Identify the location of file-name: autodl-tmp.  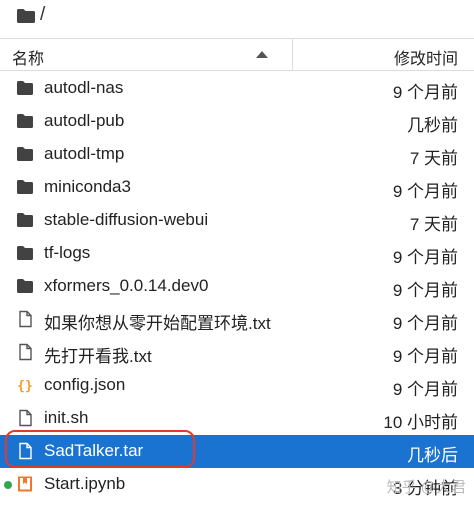
(84, 153).